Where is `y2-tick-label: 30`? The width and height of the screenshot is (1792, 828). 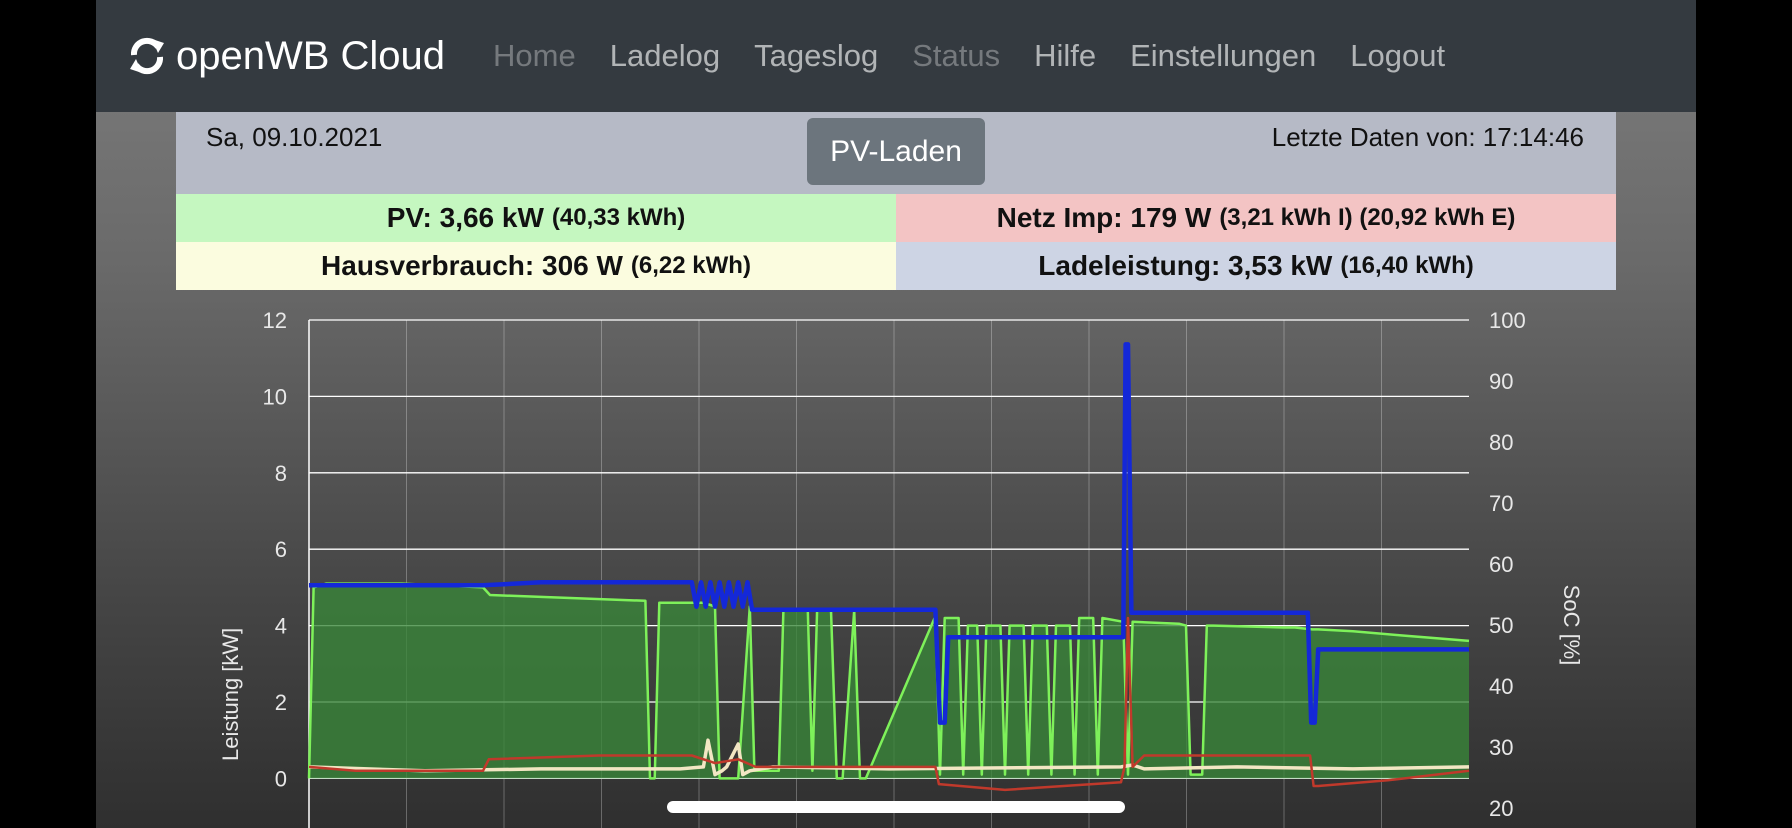 y2-tick-label: 30 is located at coordinates (1501, 747).